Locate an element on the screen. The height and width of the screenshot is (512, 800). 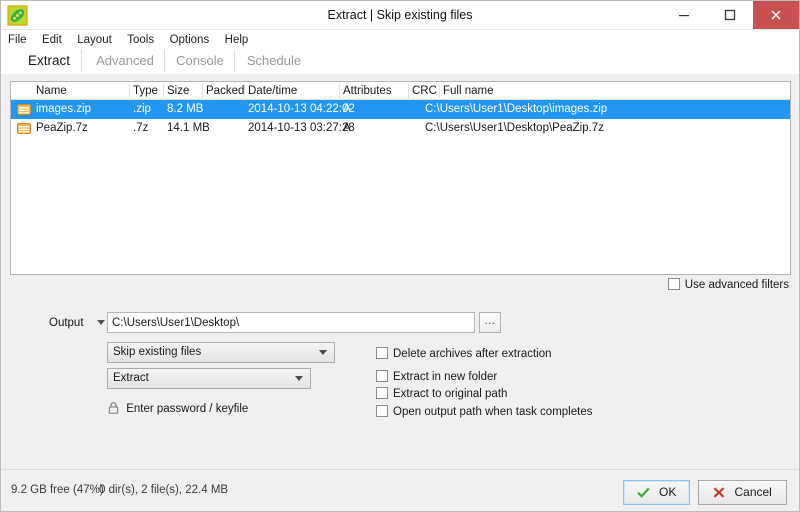
cancel-button: Cancel is located at coordinates (742, 492).